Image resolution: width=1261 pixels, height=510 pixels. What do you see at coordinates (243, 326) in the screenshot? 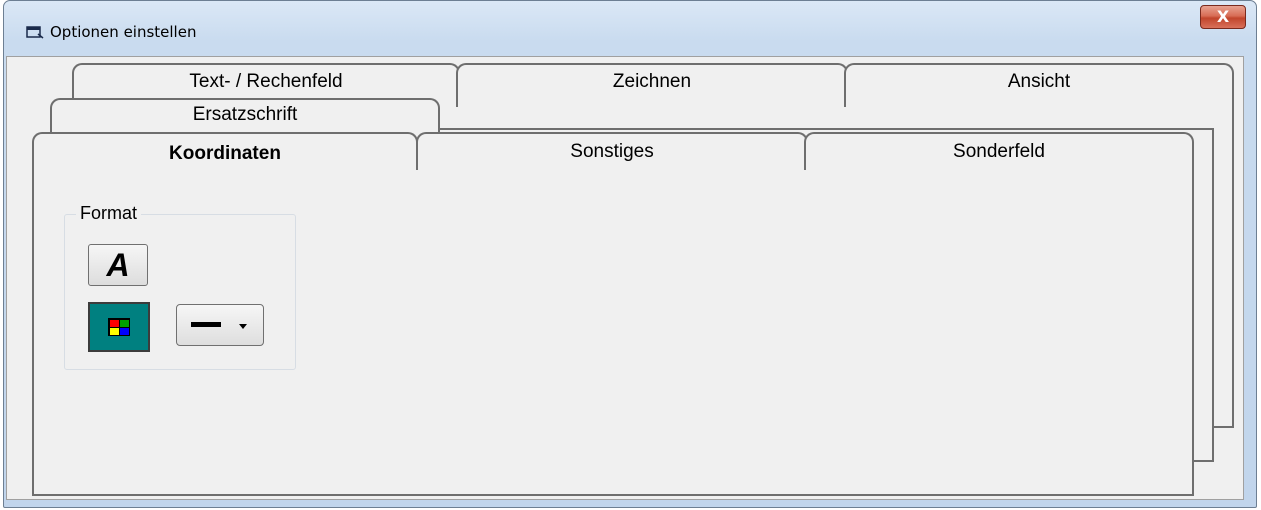
I see `chevron-down-icon` at bounding box center [243, 326].